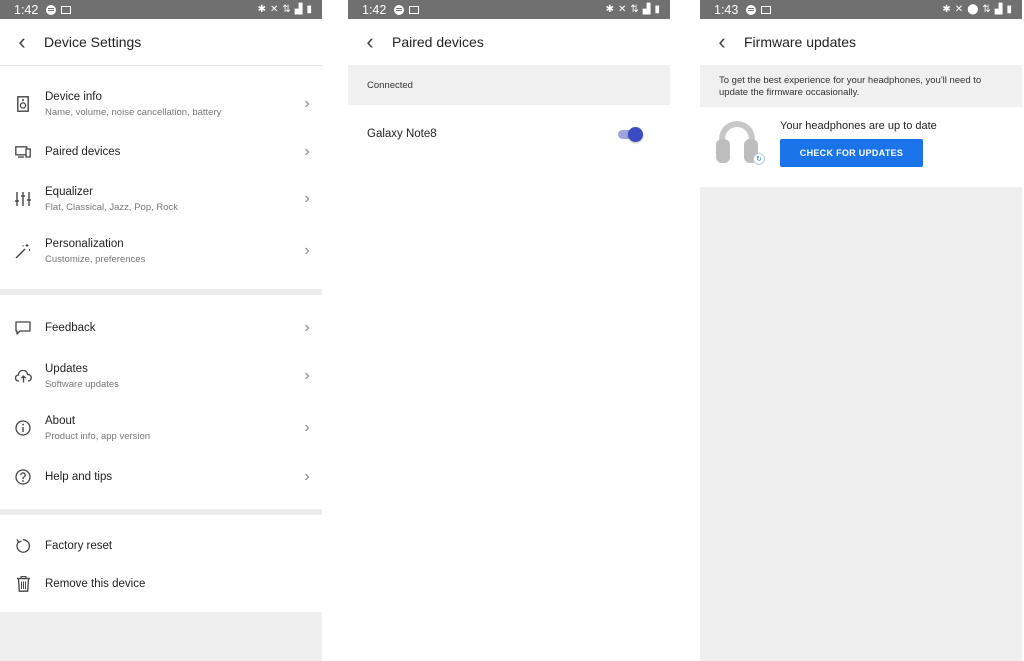  I want to click on cloud-upload-icon, so click(23, 376).